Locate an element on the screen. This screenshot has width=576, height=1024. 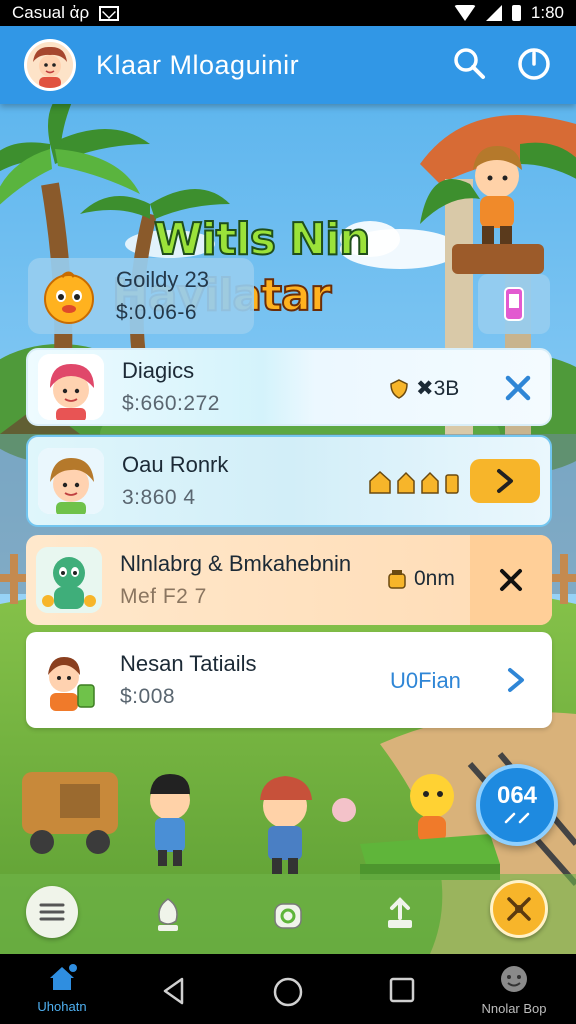
card-title: Diagics is located at coordinates (158, 370).